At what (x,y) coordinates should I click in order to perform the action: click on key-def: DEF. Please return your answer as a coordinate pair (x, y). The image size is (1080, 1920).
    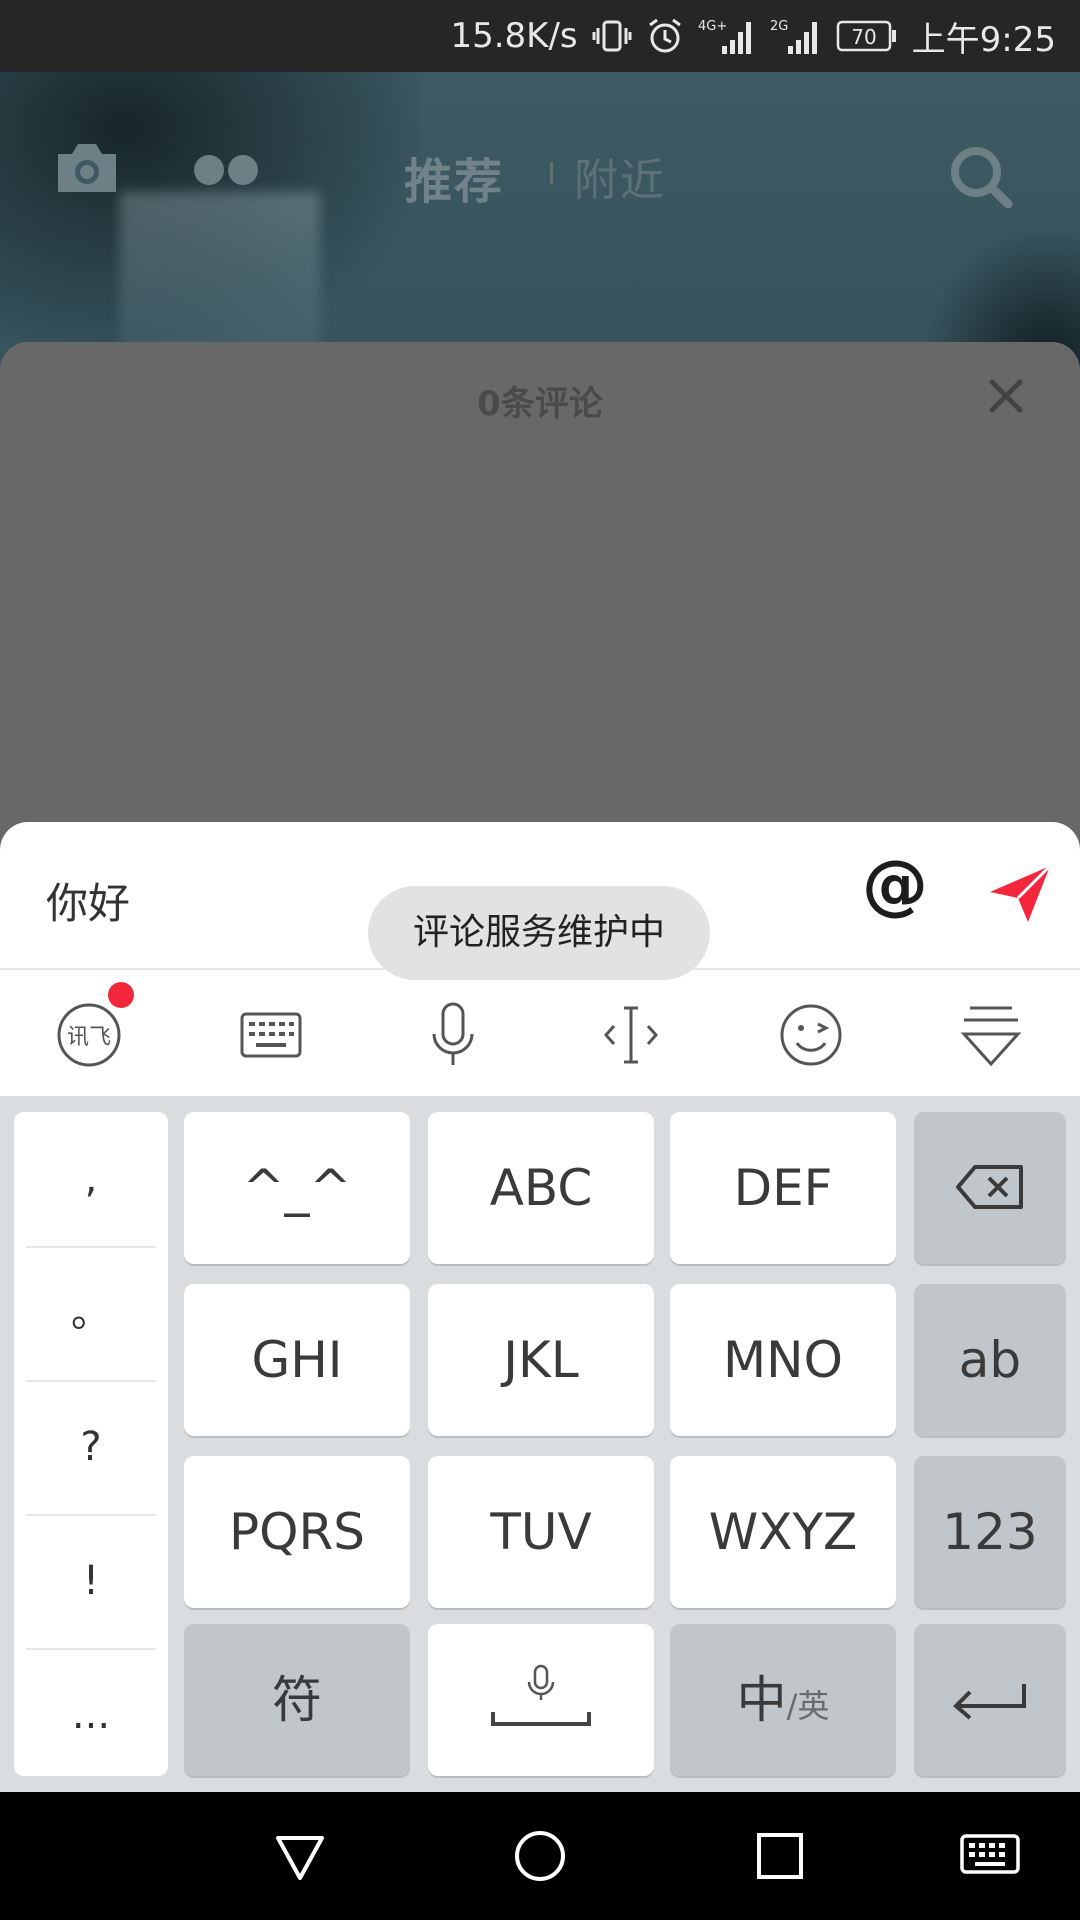
    Looking at the image, I should click on (783, 1188).